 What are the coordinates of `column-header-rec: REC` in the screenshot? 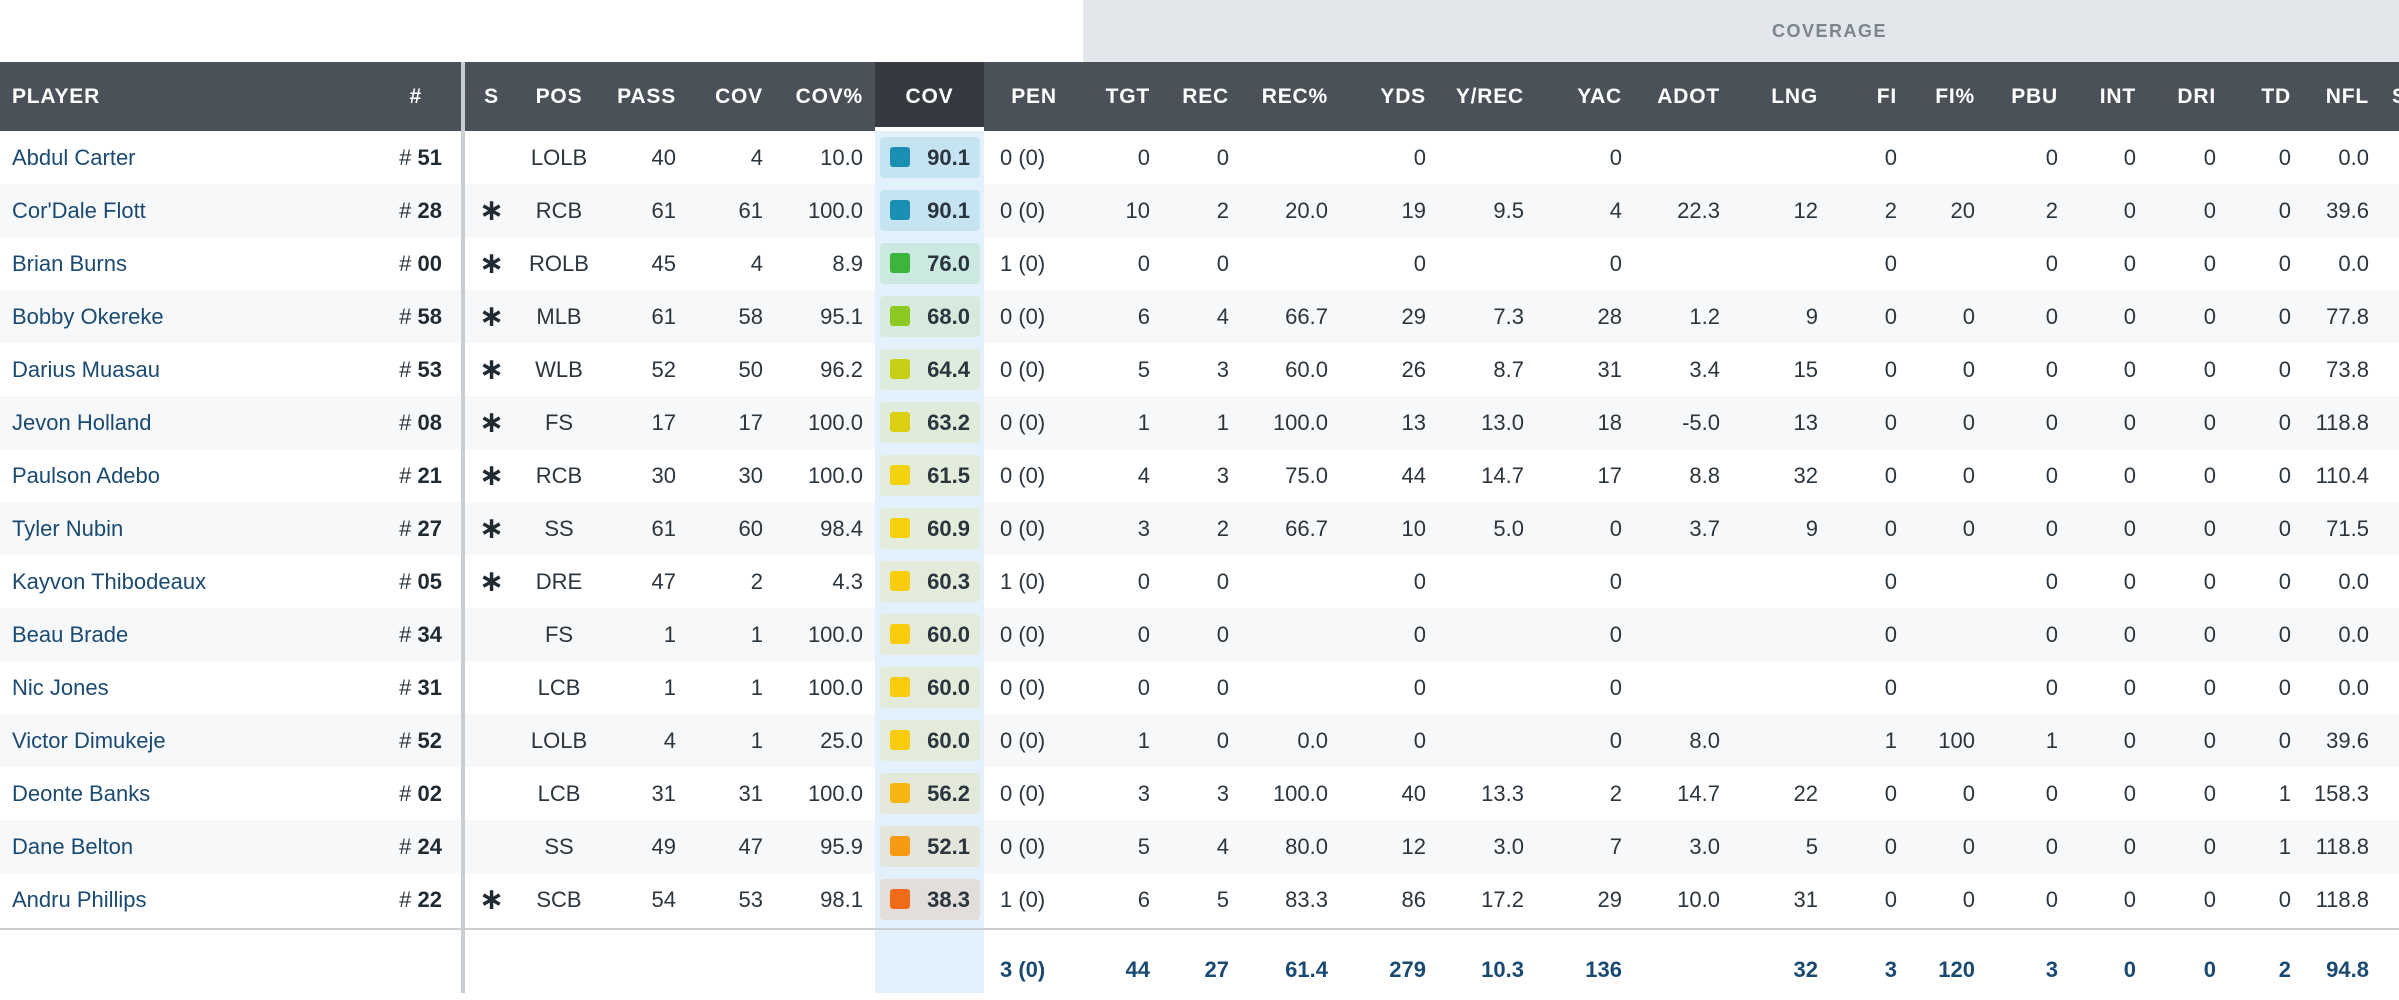 It's located at (1194, 96).